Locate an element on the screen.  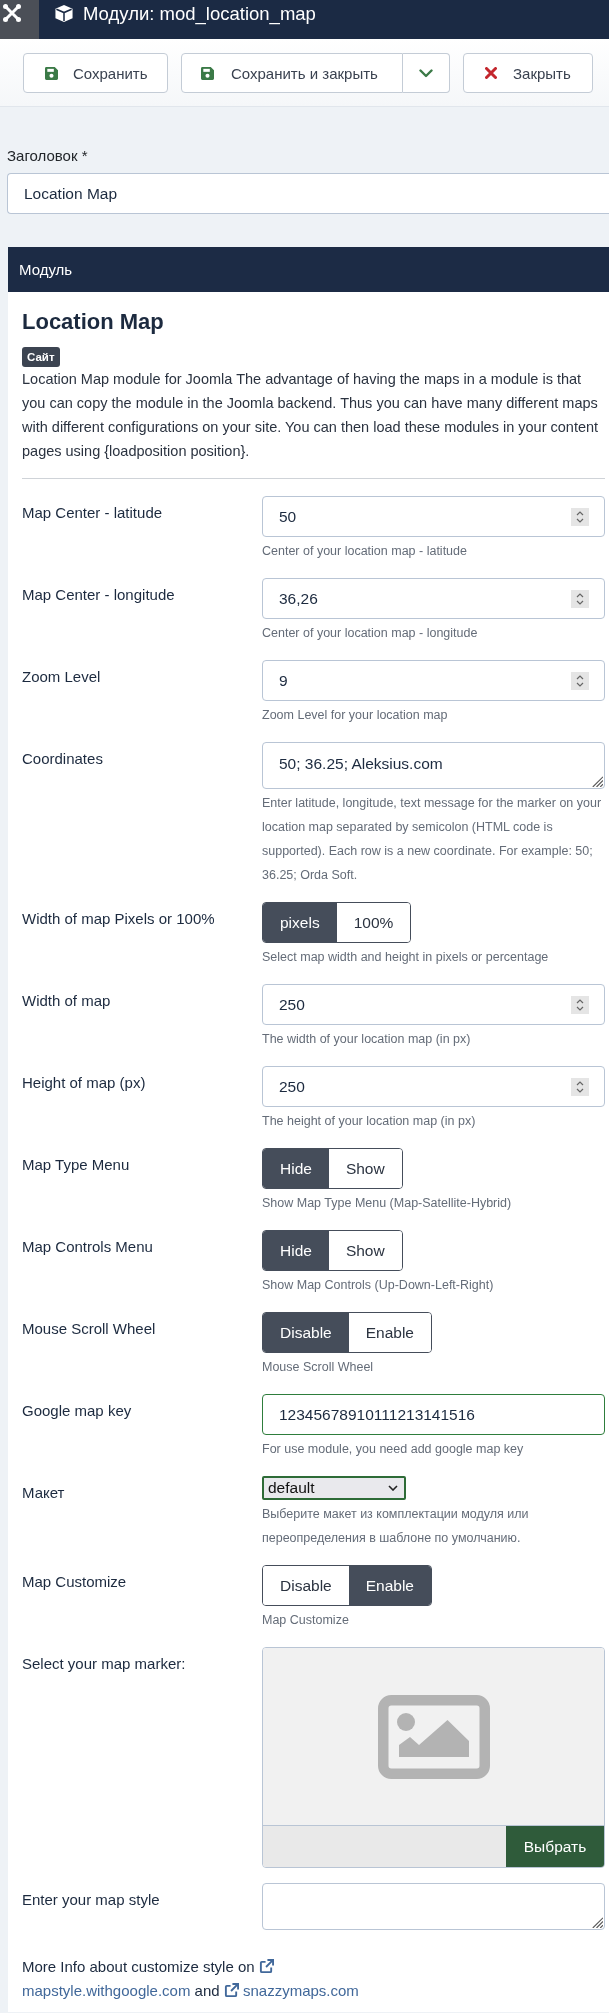
field-label: Макет is located at coordinates (44, 1493).